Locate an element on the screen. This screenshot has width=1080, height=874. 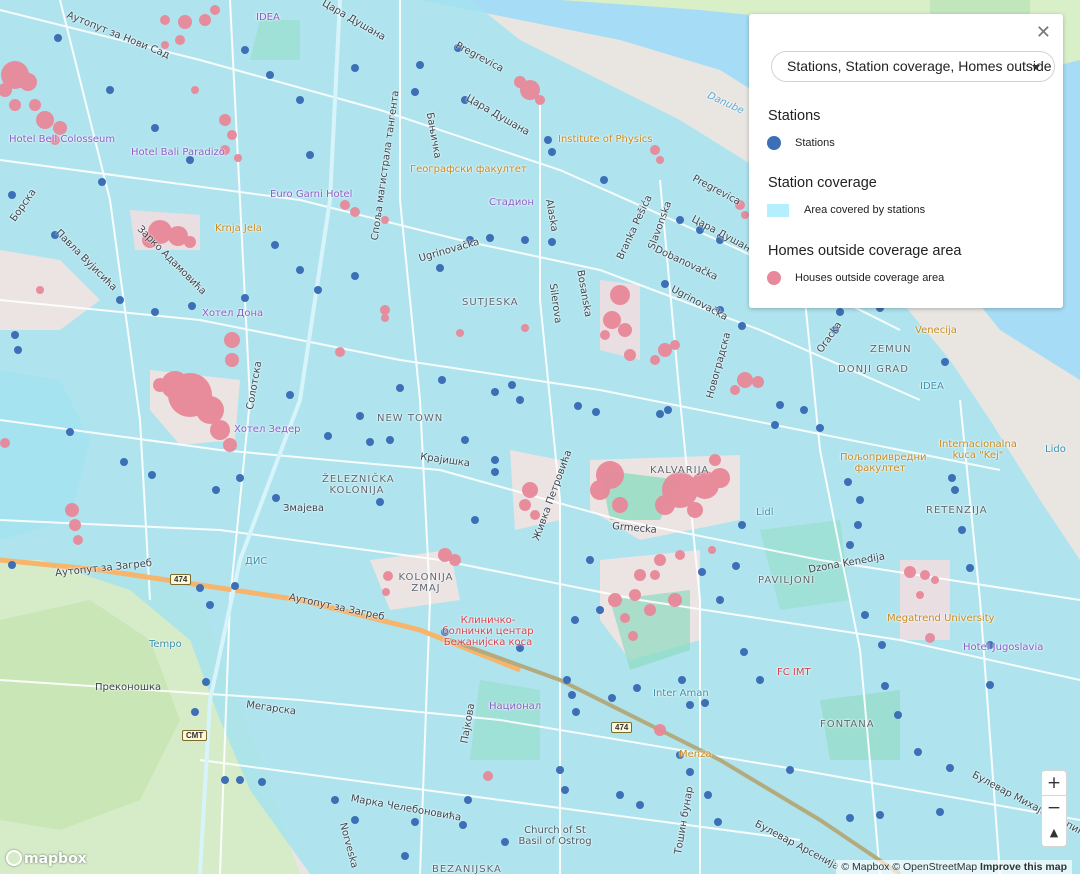
close-icon: ✕ is located at coordinates (1043, 32).